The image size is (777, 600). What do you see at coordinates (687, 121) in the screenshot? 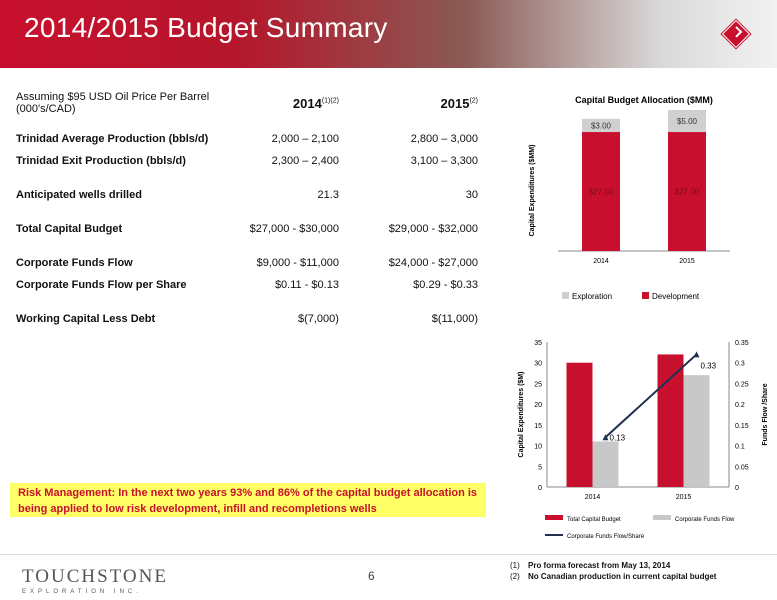
I see `data-label-exploration-2015: $5.00` at bounding box center [687, 121].